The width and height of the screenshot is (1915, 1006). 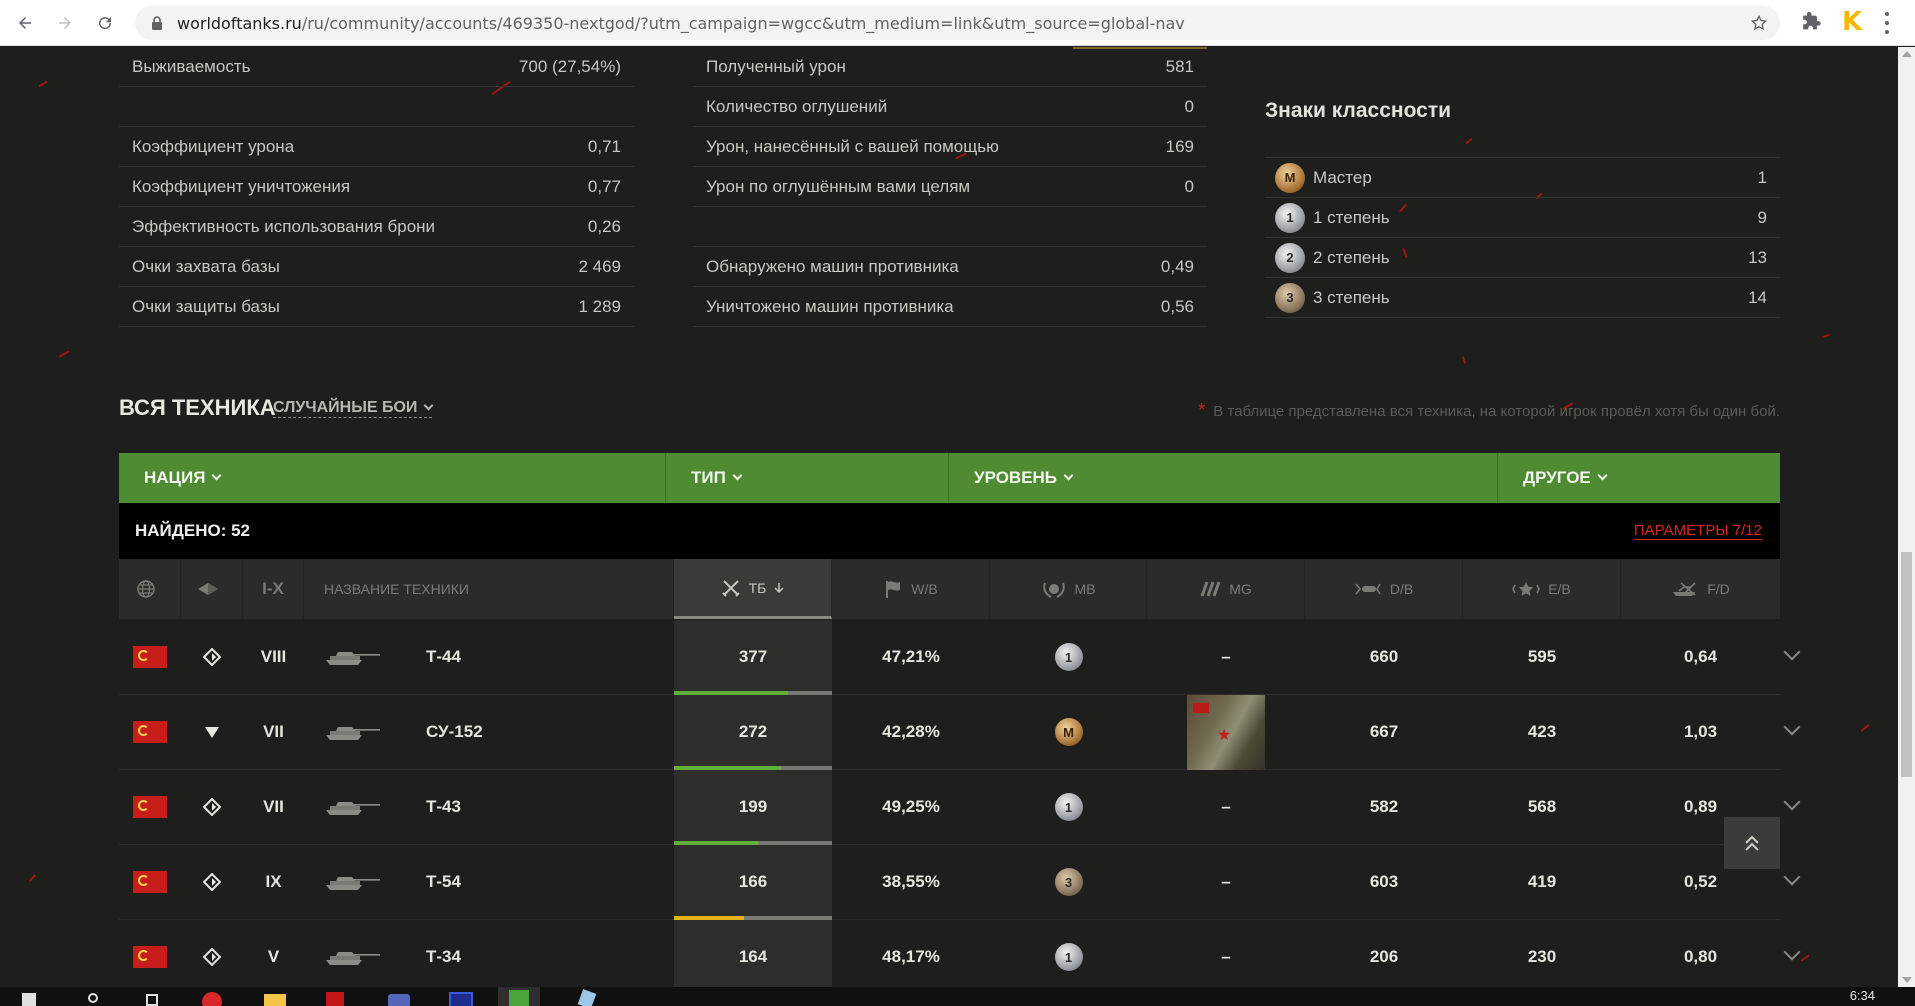 What do you see at coordinates (1759, 23) in the screenshot?
I see `bookmark-star-icon` at bounding box center [1759, 23].